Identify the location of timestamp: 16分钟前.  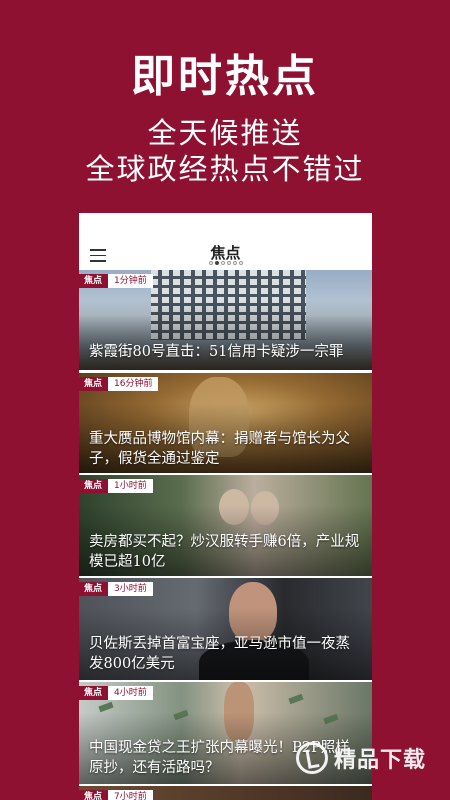
(133, 384).